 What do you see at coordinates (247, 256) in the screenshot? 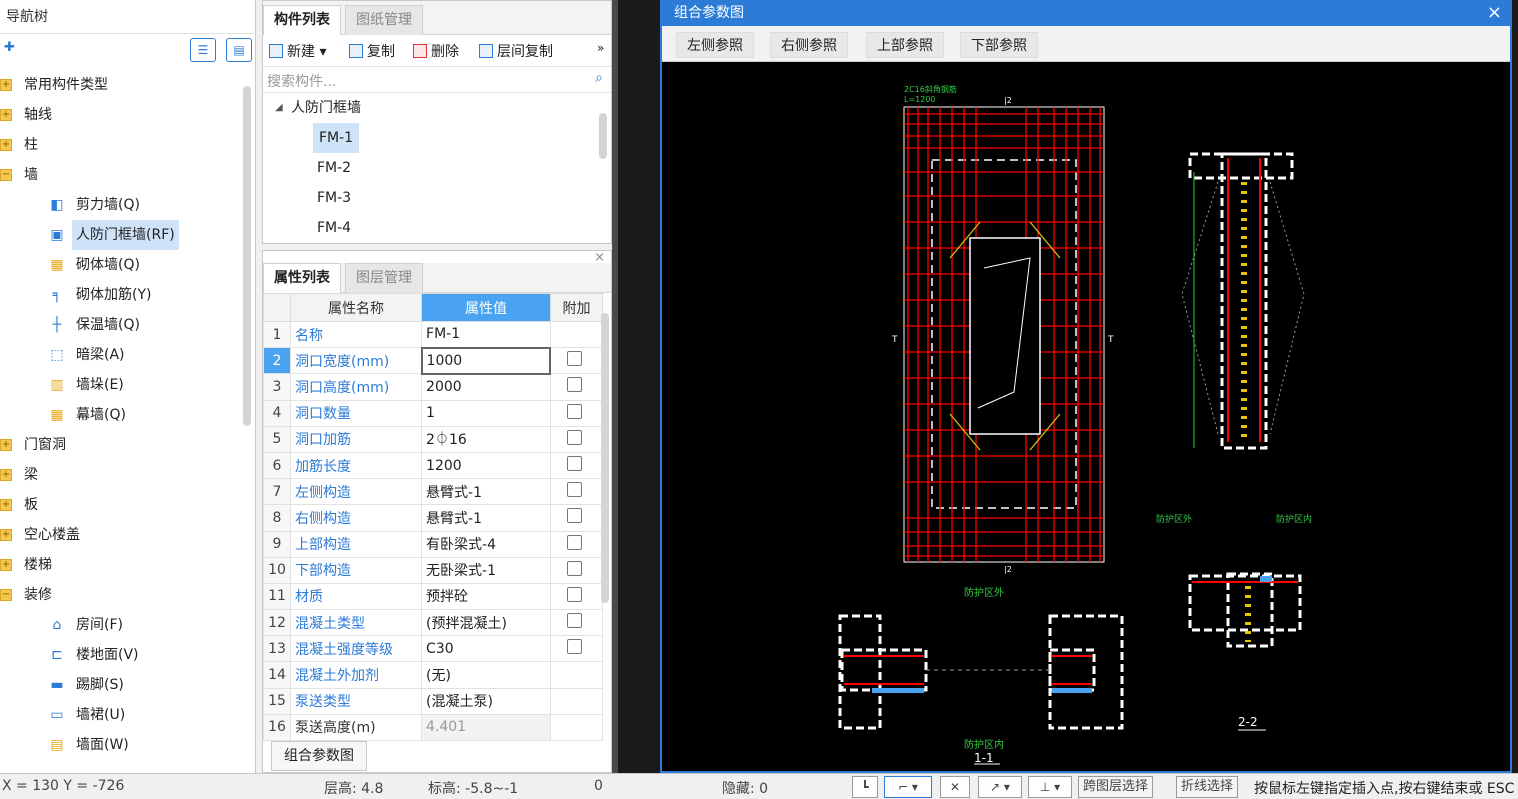
I see `nav-scrollbar` at bounding box center [247, 256].